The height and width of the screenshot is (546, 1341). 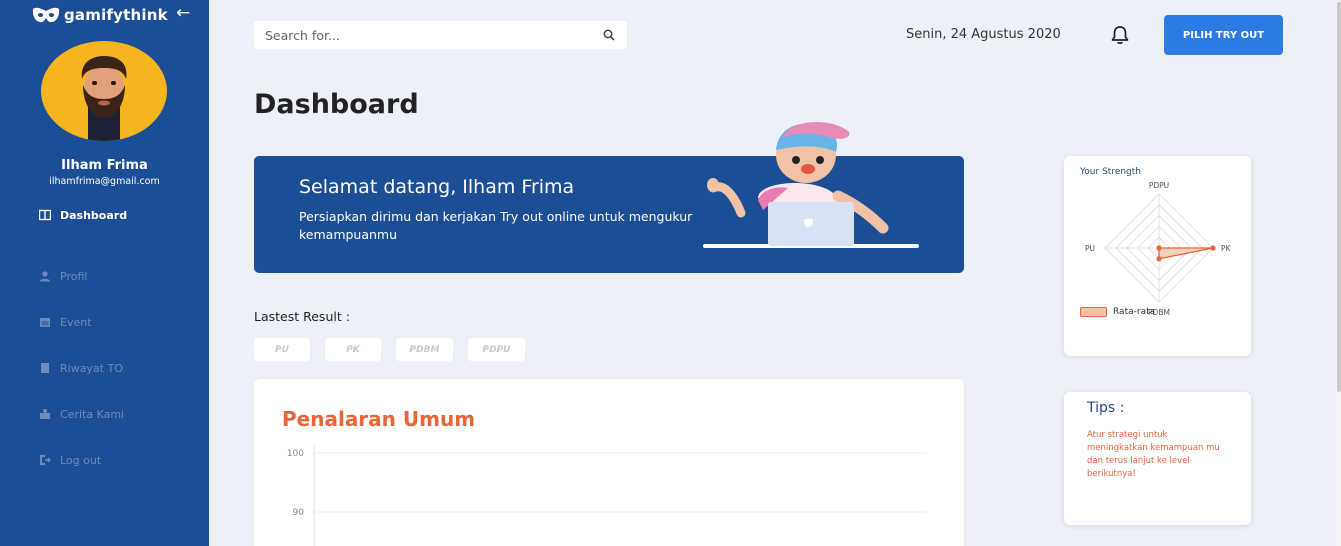 I want to click on radar-series-area, so click(x=1186, y=253).